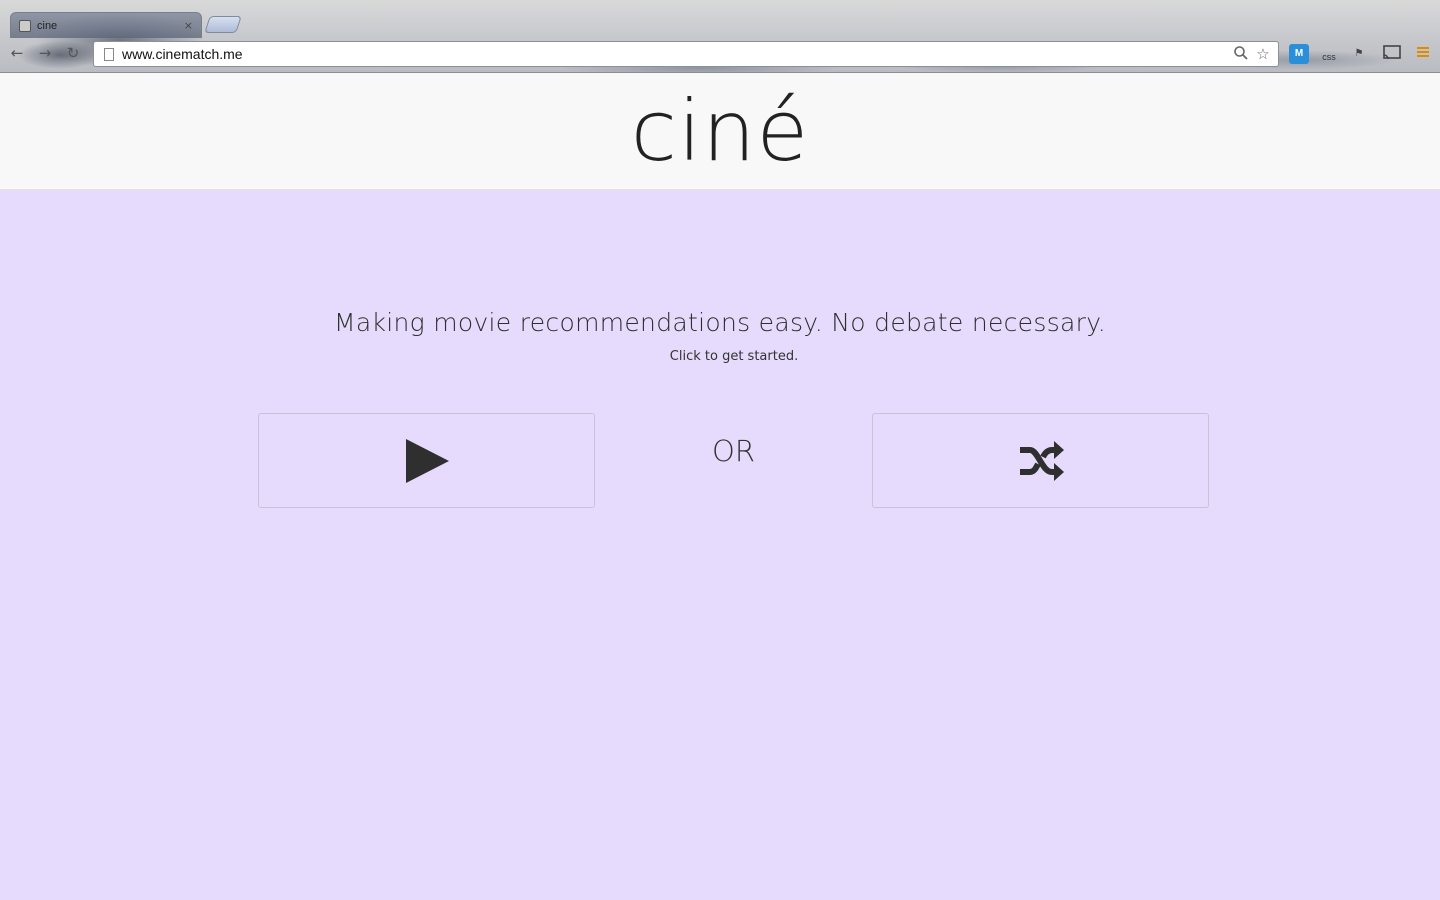 This screenshot has height=900, width=1440. I want to click on favicon-icon, so click(25, 25).